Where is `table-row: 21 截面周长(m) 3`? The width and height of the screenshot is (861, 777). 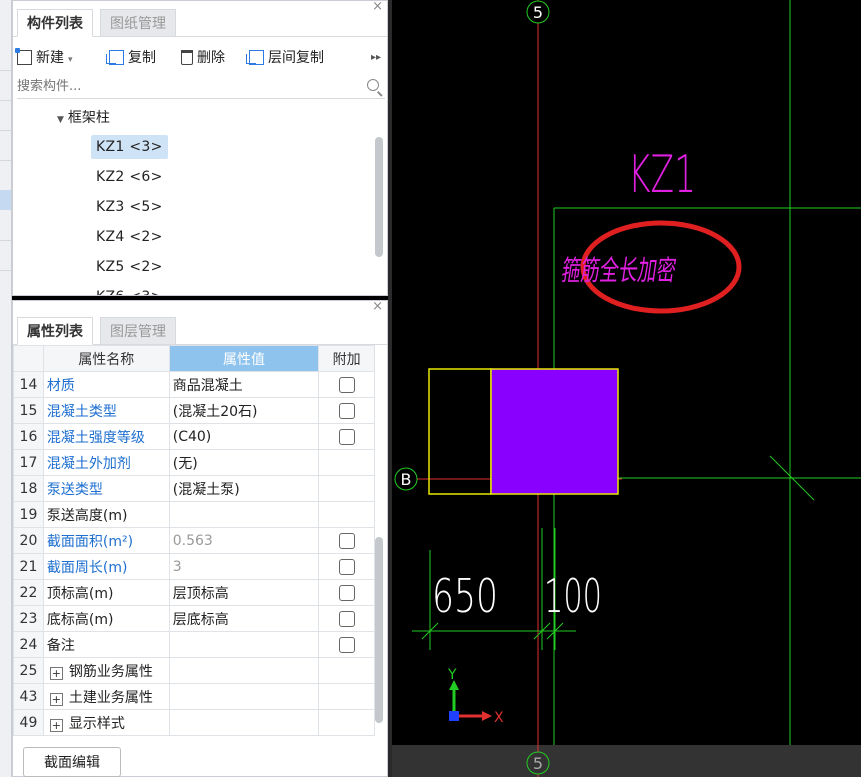 table-row: 21 截面周长(m) 3 is located at coordinates (194, 566).